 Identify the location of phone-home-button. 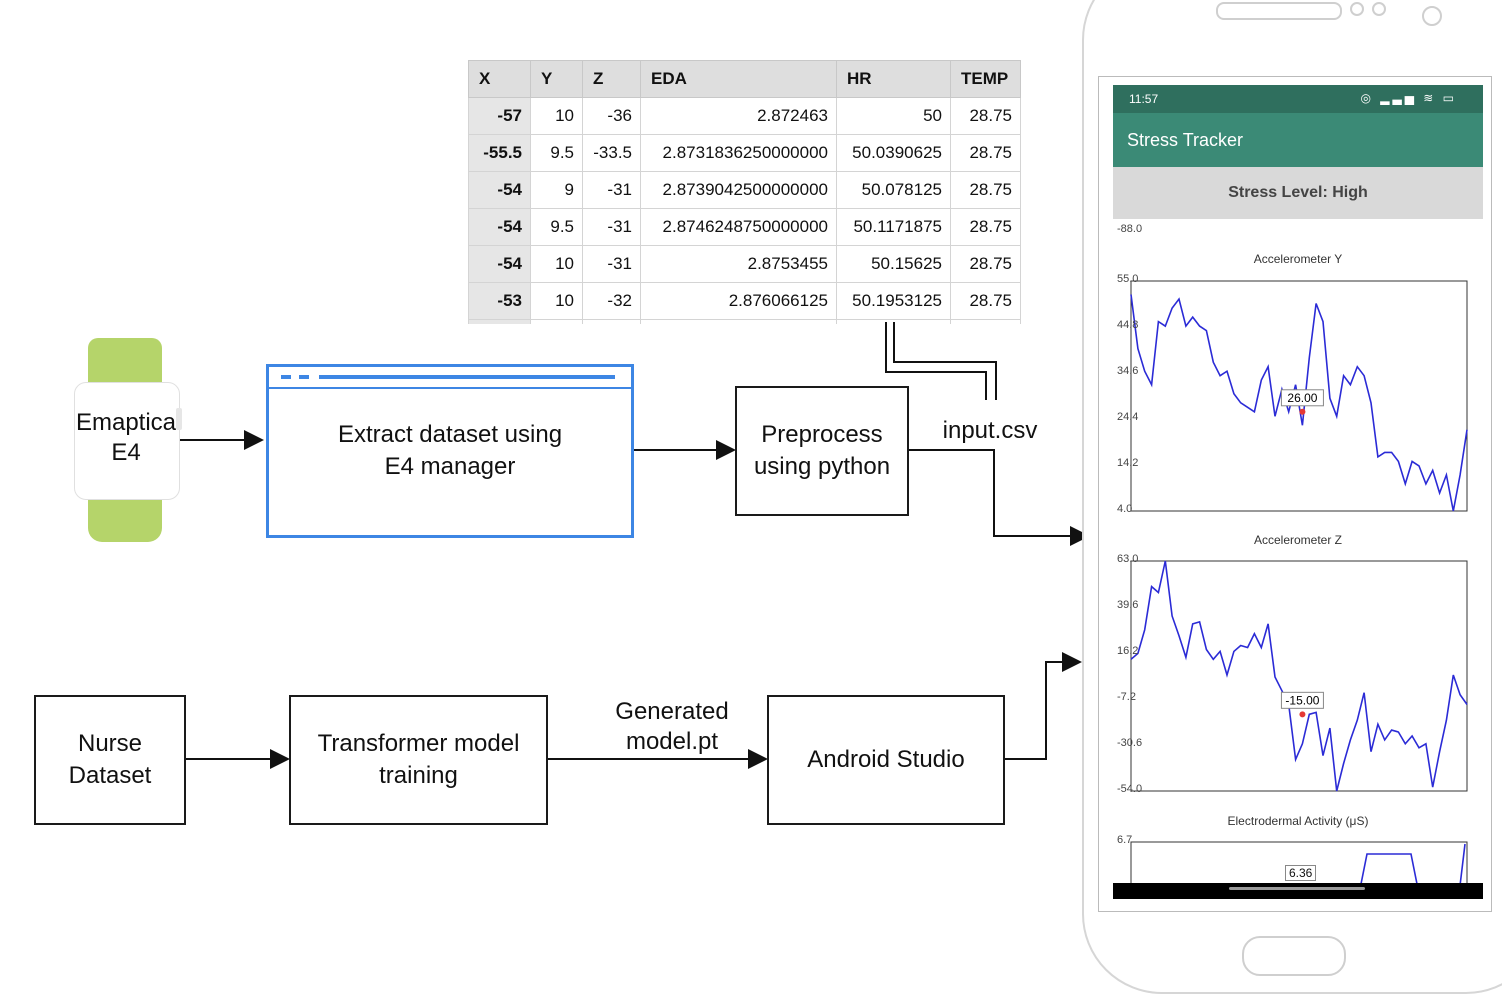
(1294, 956).